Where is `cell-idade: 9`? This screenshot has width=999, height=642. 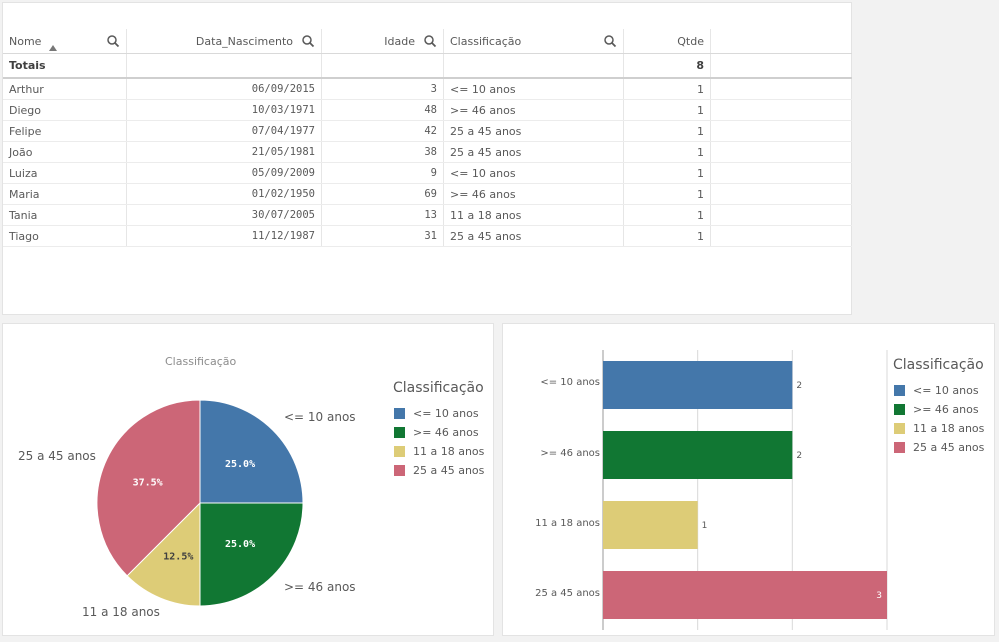
cell-idade: 9 is located at coordinates (383, 173).